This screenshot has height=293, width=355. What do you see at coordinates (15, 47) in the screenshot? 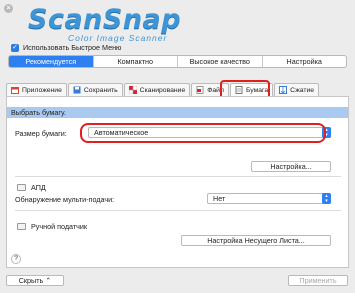
I see `quick-menu-checkbox: ✓` at bounding box center [15, 47].